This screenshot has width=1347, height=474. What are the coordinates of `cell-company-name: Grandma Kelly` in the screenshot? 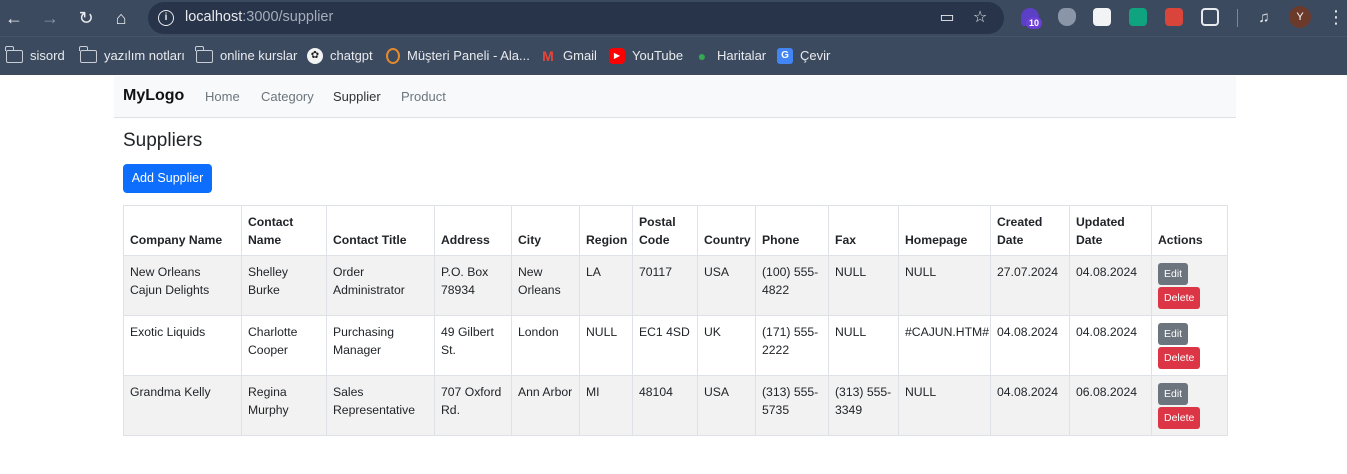 It's located at (182, 405).